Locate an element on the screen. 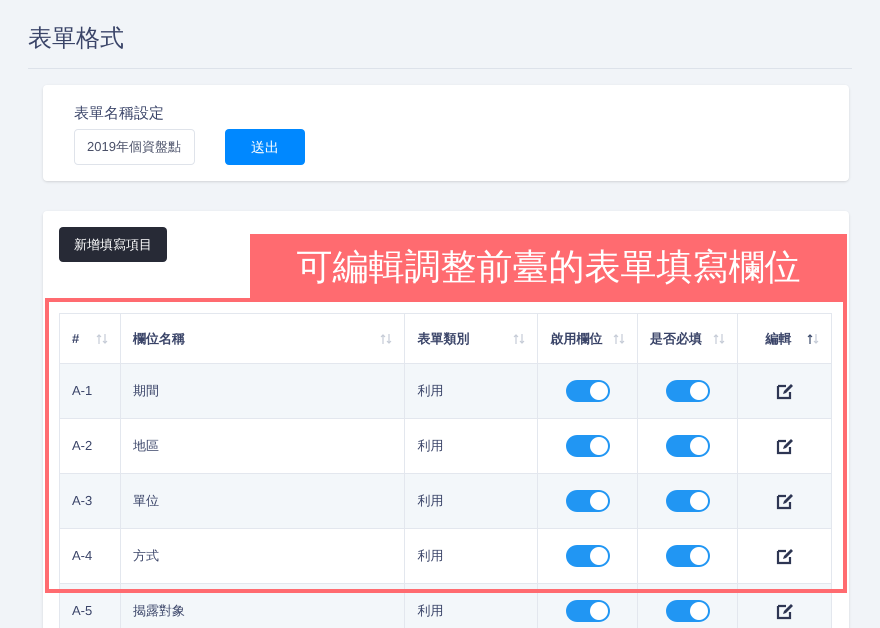 The height and width of the screenshot is (628, 880). page-title: 表單格式 is located at coordinates (76, 38).